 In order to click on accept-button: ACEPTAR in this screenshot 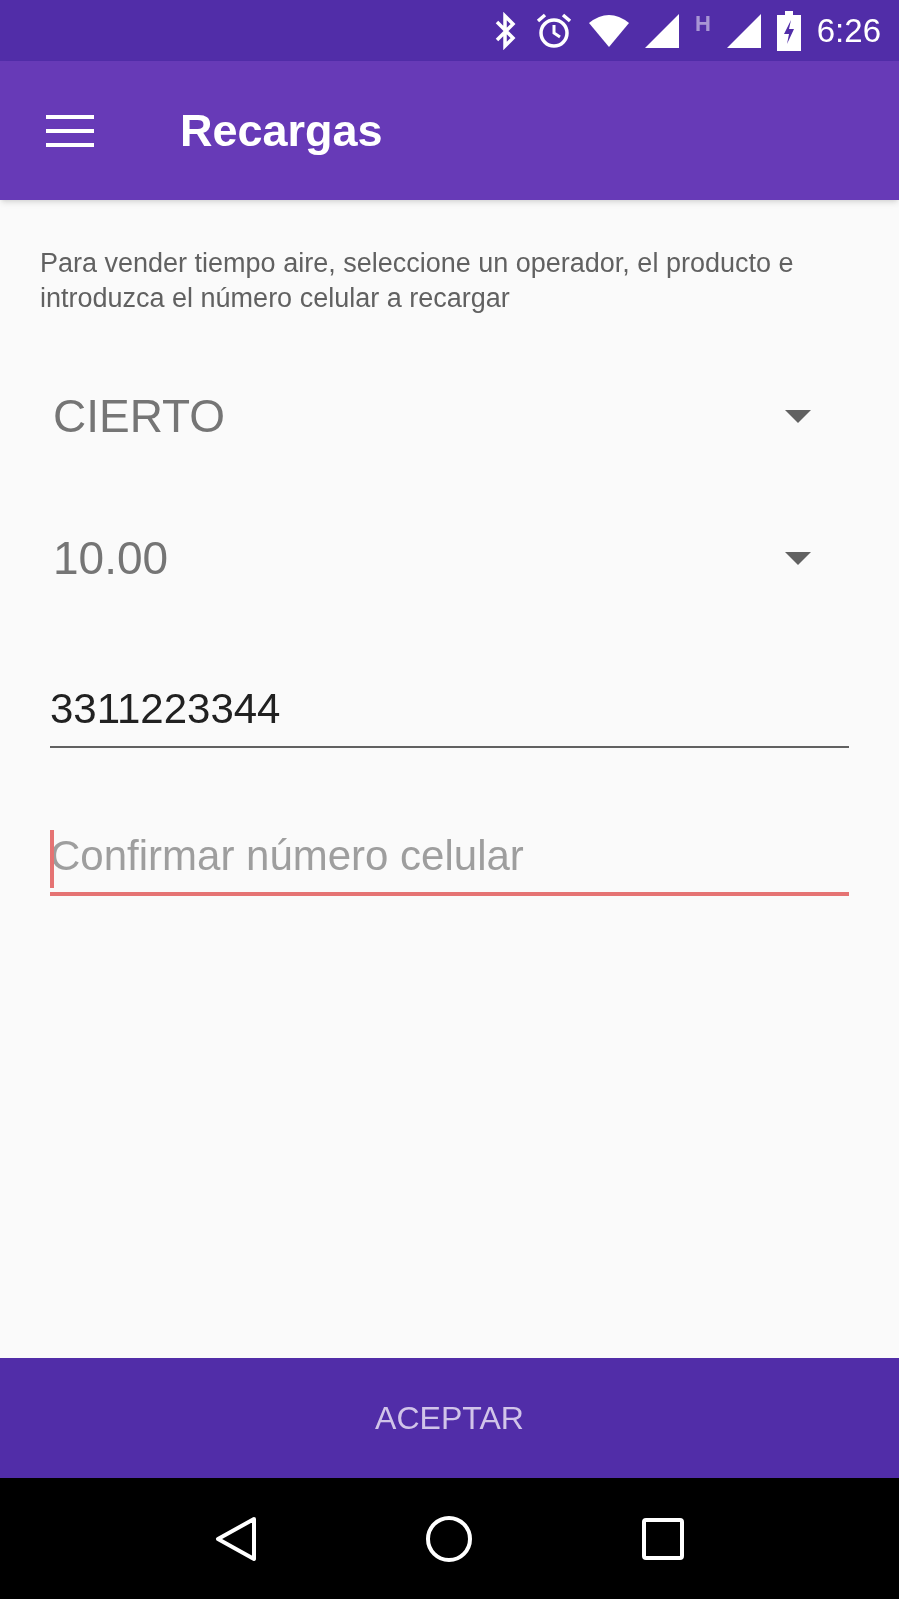, I will do `click(449, 1418)`.